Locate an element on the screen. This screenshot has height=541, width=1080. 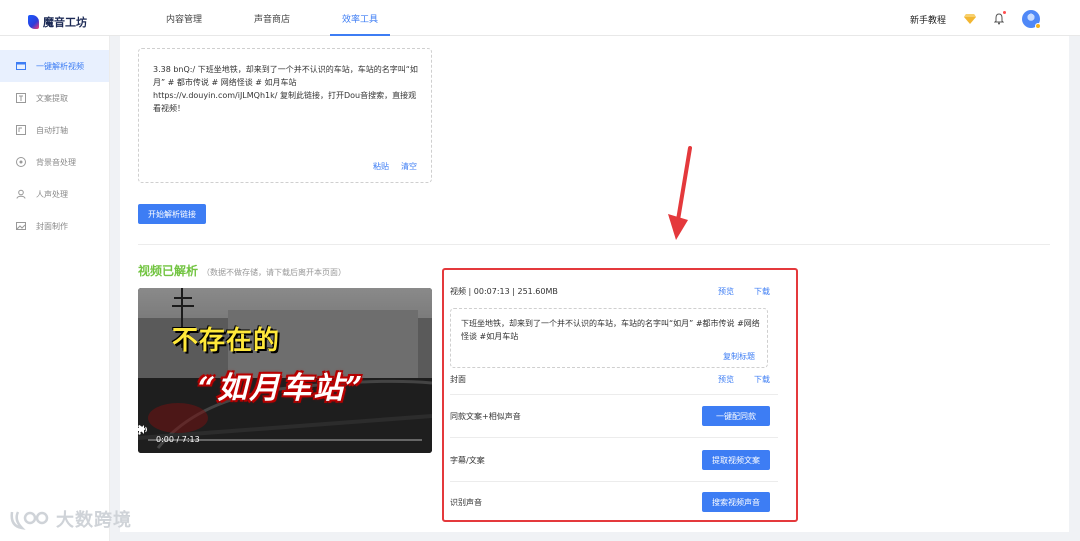
bell-icon is located at coordinates (999, 18).